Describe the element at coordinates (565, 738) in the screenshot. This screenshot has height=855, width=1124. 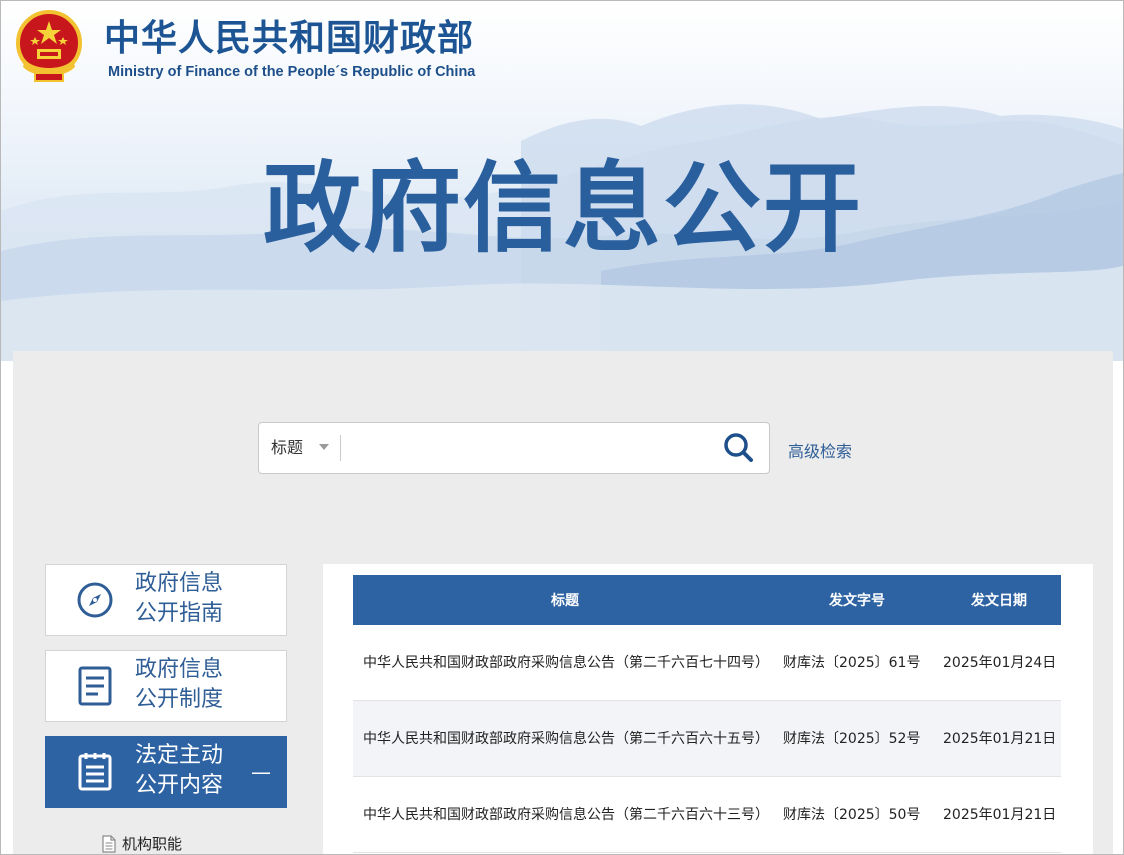
I see `row-title-link: 中华人民共和国财政部政府采购信息公告（第二千六百六十五号）` at that location.